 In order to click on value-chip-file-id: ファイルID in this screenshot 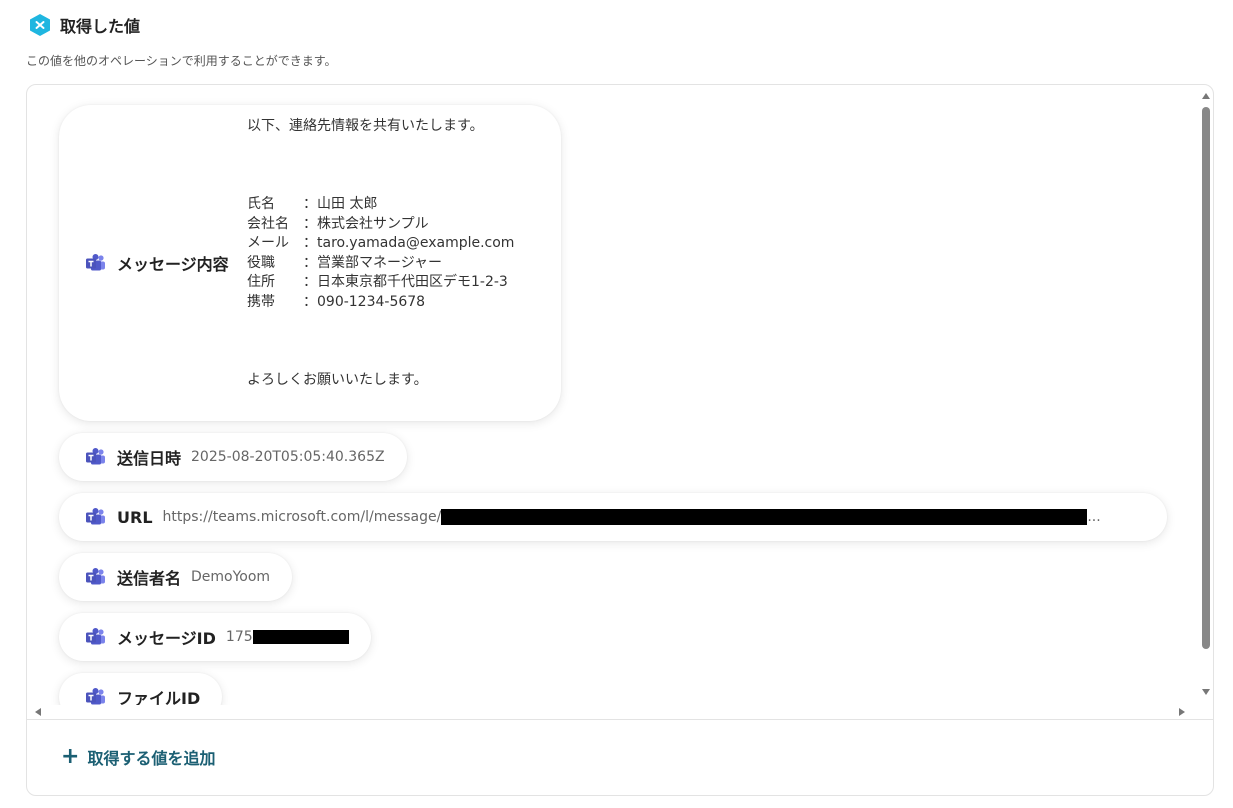, I will do `click(141, 689)`.